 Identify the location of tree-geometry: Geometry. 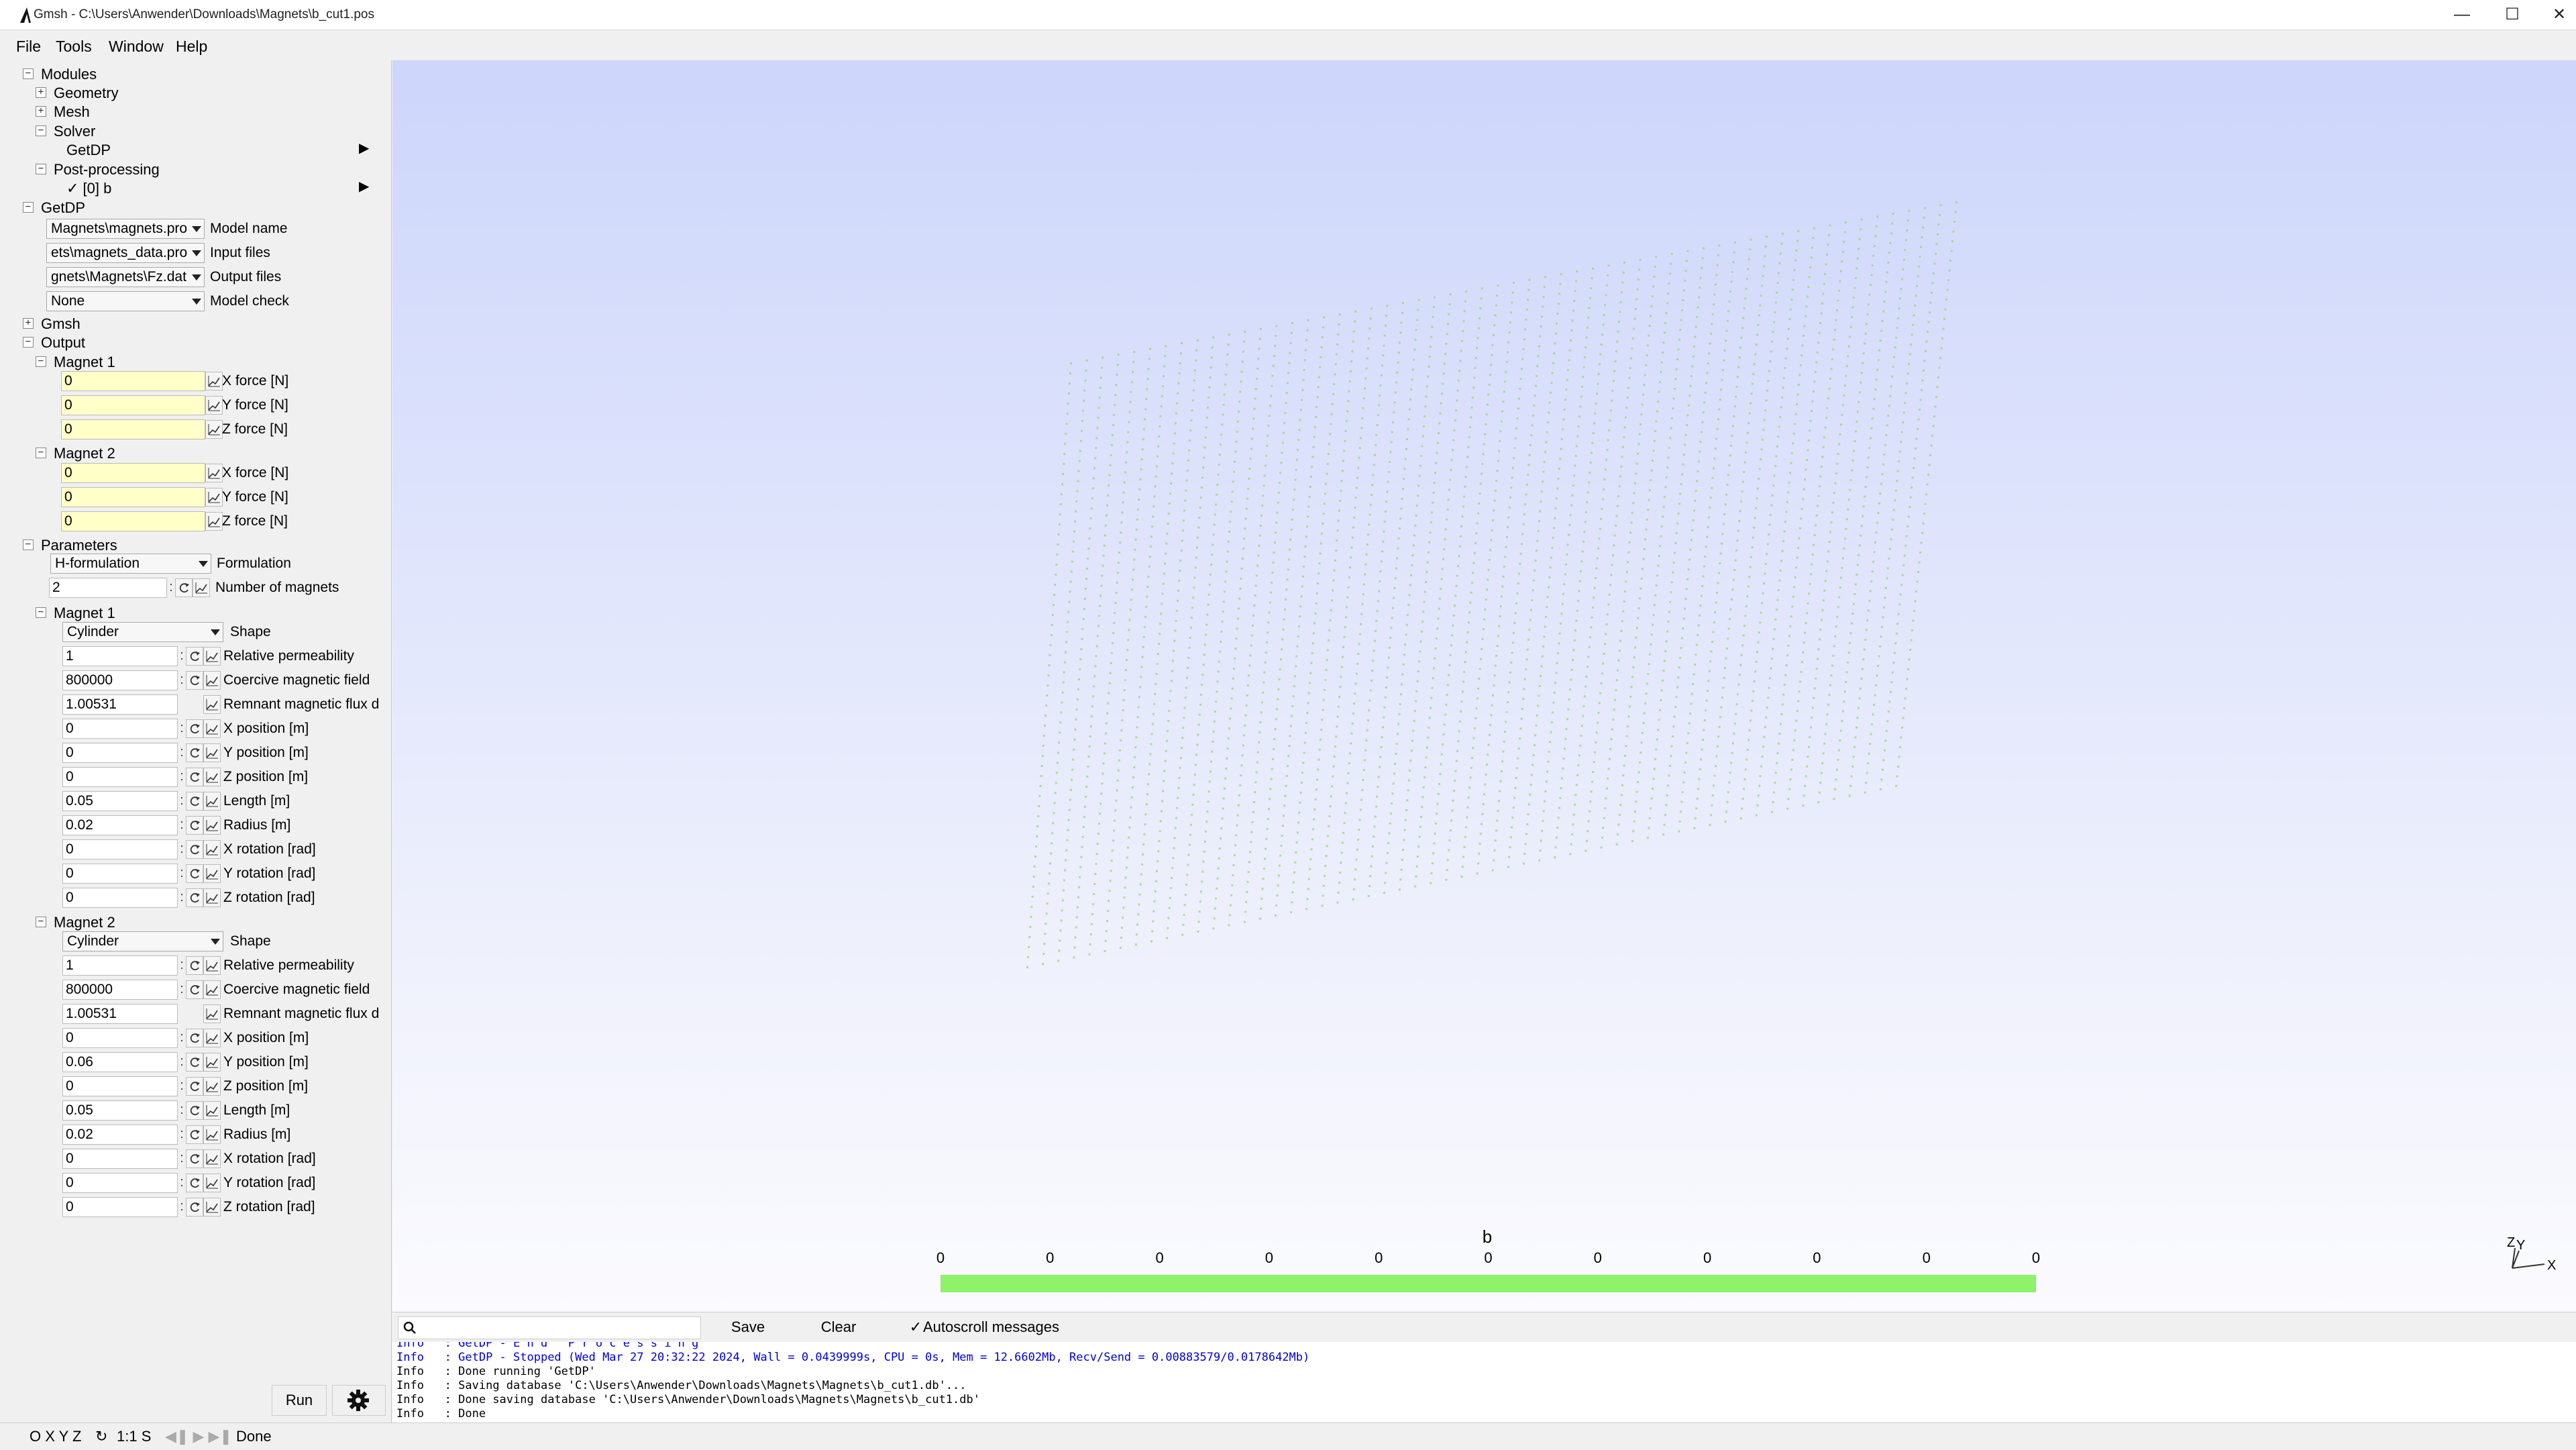
(86, 93).